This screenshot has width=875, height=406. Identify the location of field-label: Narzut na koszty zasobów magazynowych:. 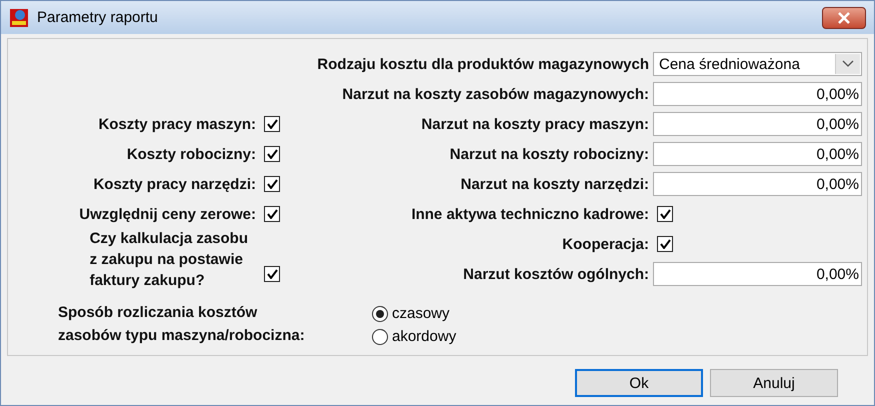
(495, 94).